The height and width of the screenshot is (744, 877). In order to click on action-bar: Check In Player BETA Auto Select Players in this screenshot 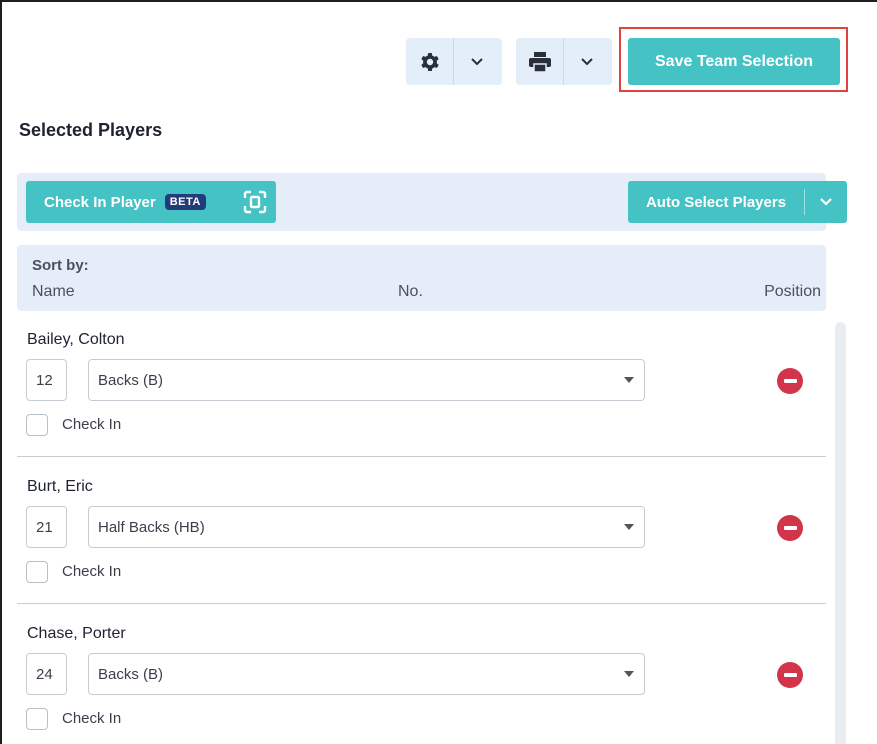, I will do `click(432, 202)`.